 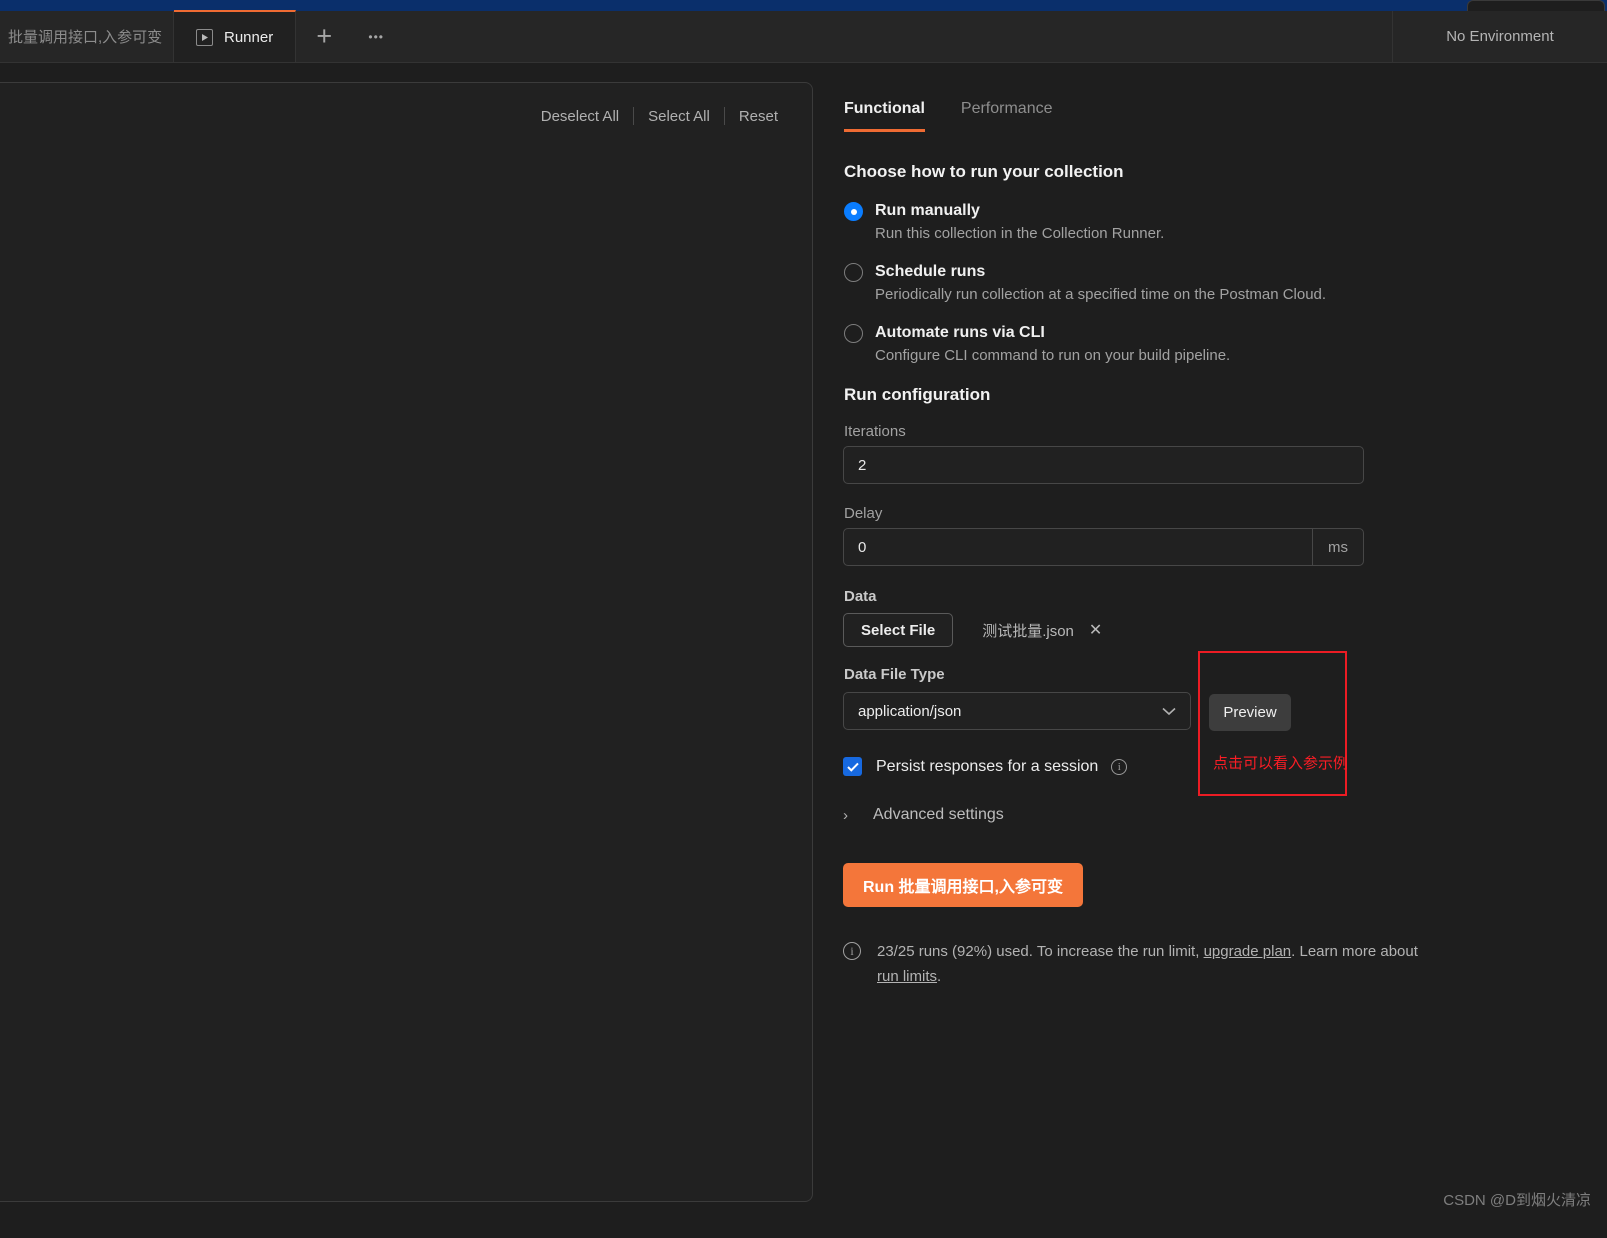 I want to click on annotation-note-text: 点击可以看入参示例, so click(x=1281, y=763).